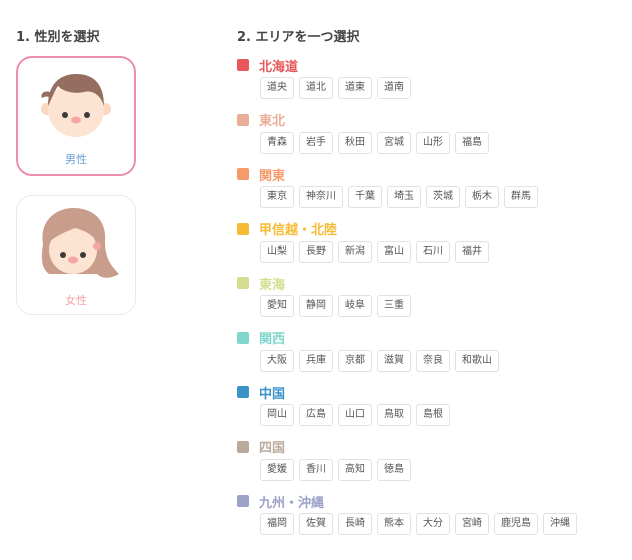 The height and width of the screenshot is (560, 632). What do you see at coordinates (355, 142) in the screenshot?
I see `prefecture-button: 秋田` at bounding box center [355, 142].